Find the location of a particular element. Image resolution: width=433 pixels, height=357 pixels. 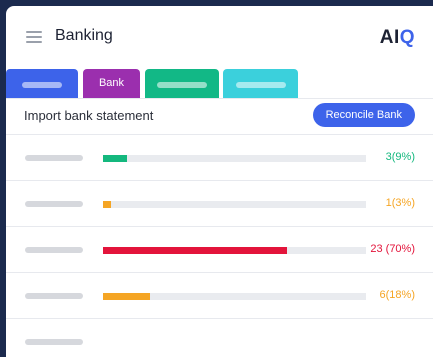

import-bank-statement-link: Import bank statement is located at coordinates (88, 115).